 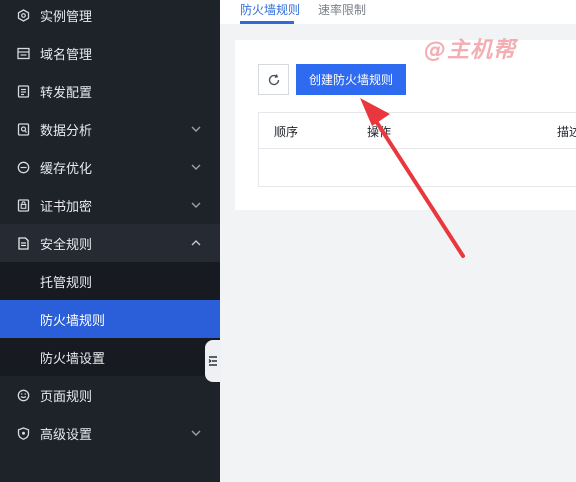 I want to click on cache-icon, so click(x=23, y=167).